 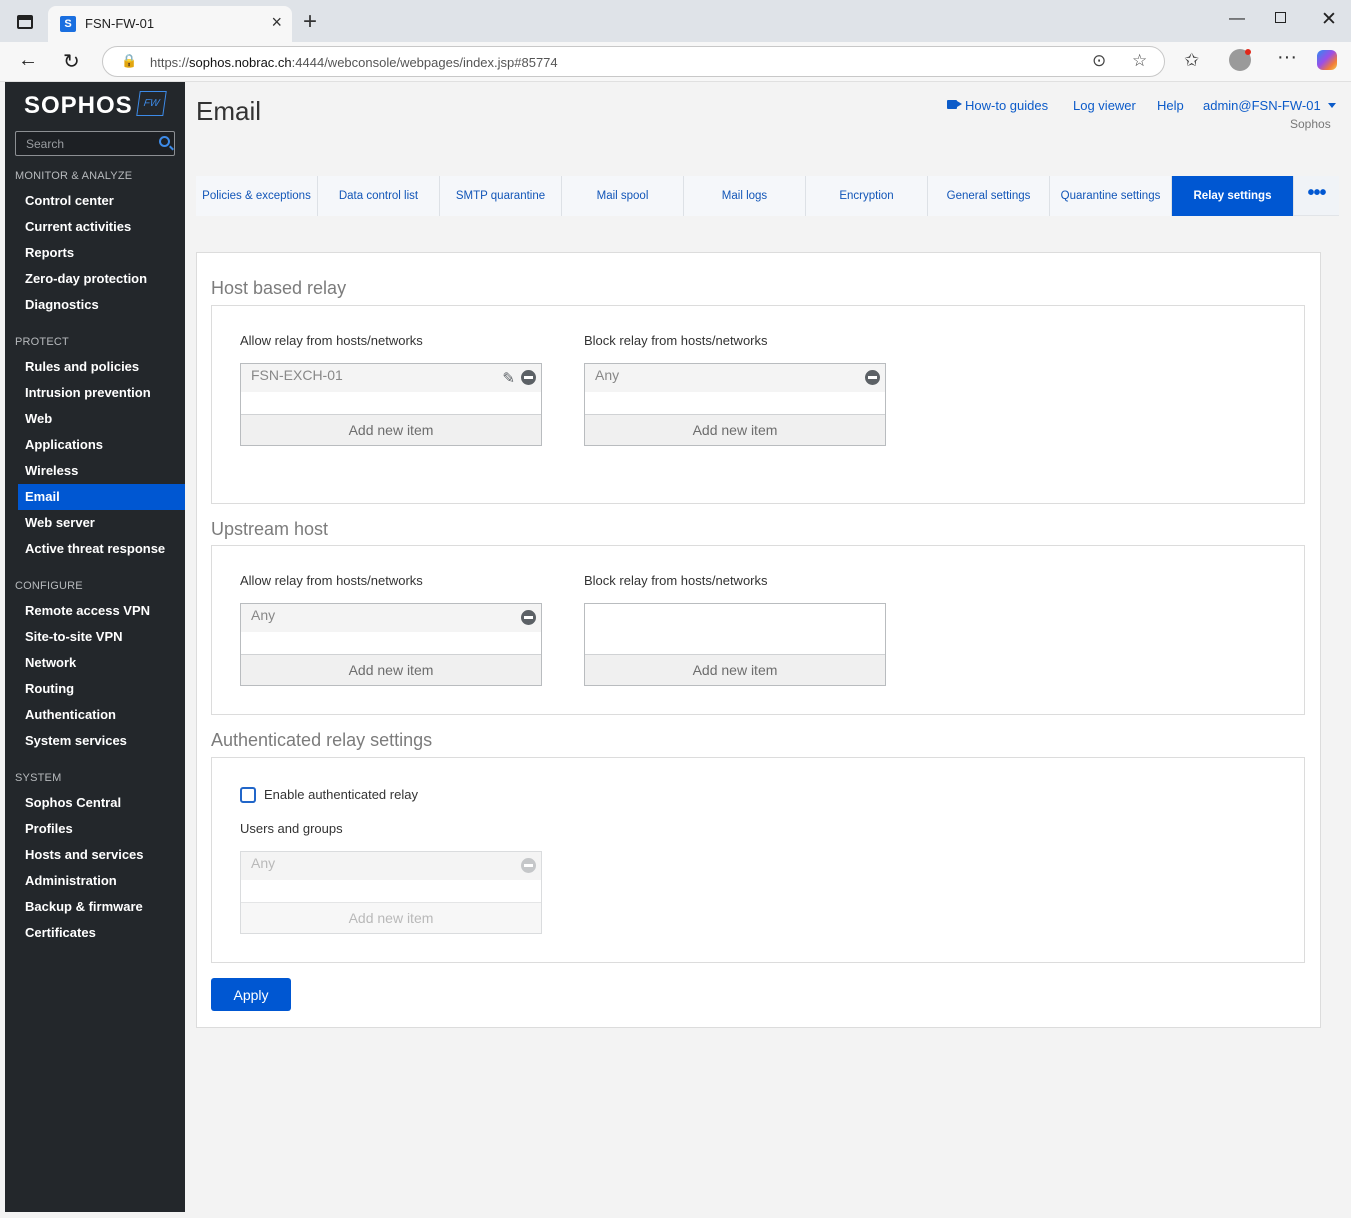 What do you see at coordinates (291, 828) in the screenshot?
I see `users-groups-label: Users and groups` at bounding box center [291, 828].